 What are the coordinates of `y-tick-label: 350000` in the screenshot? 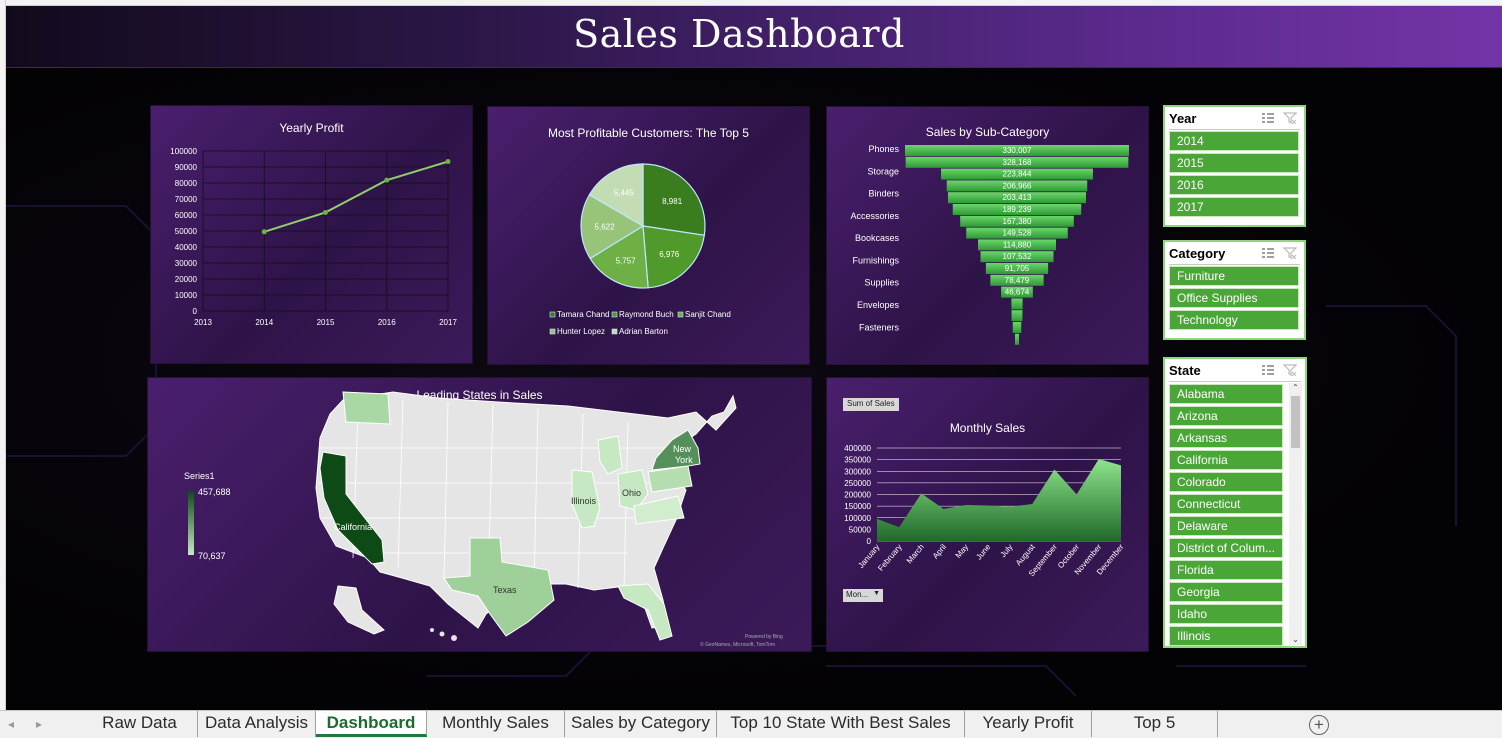 It's located at (857, 460).